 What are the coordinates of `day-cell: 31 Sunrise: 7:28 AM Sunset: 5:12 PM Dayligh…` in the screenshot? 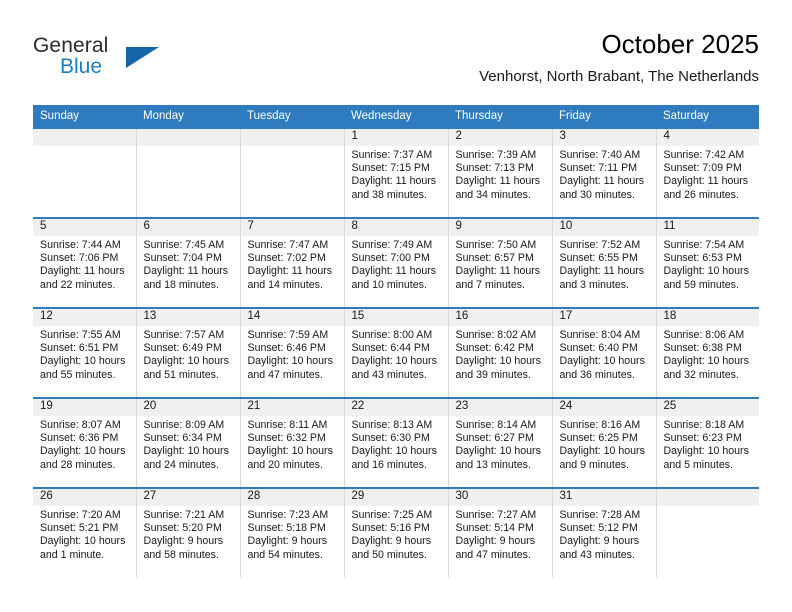 It's located at (604, 532).